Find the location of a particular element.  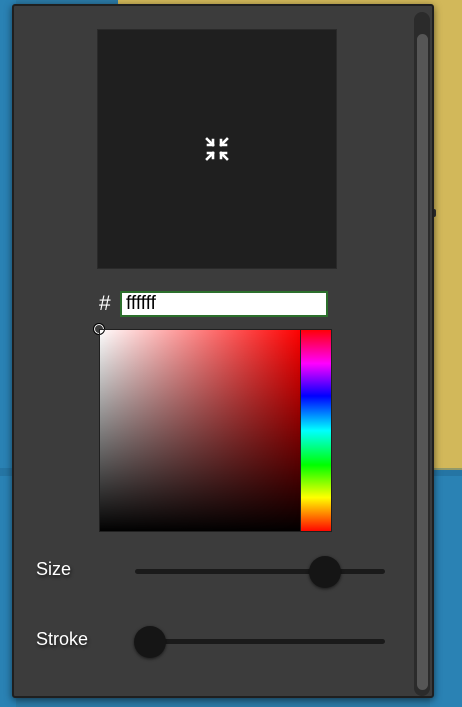

collapse-arrows-icon is located at coordinates (217, 149).